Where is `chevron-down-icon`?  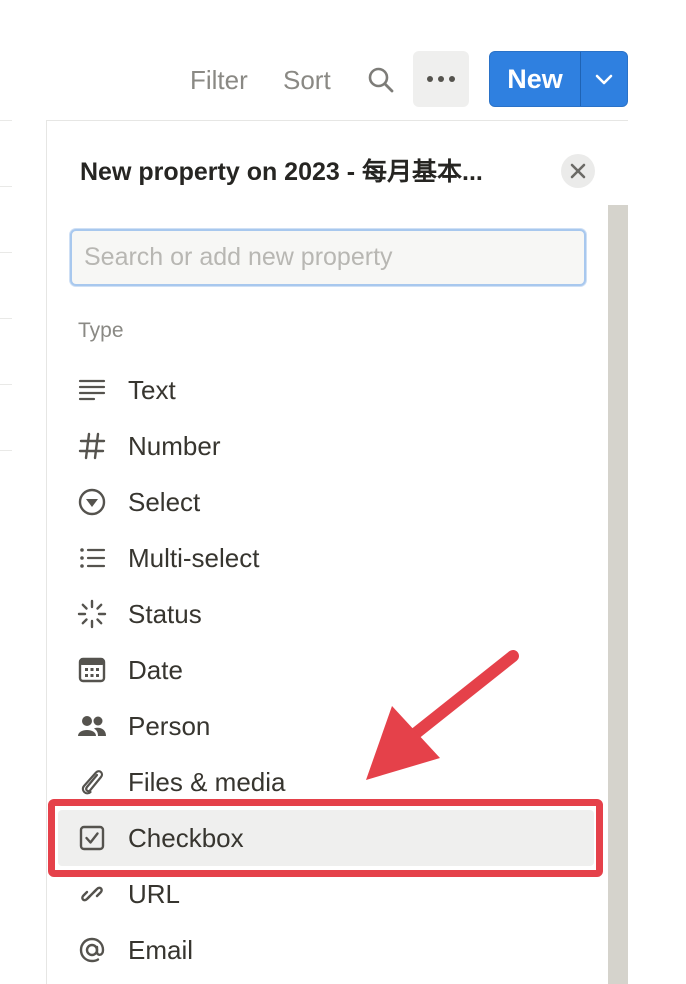
chevron-down-icon is located at coordinates (604, 79).